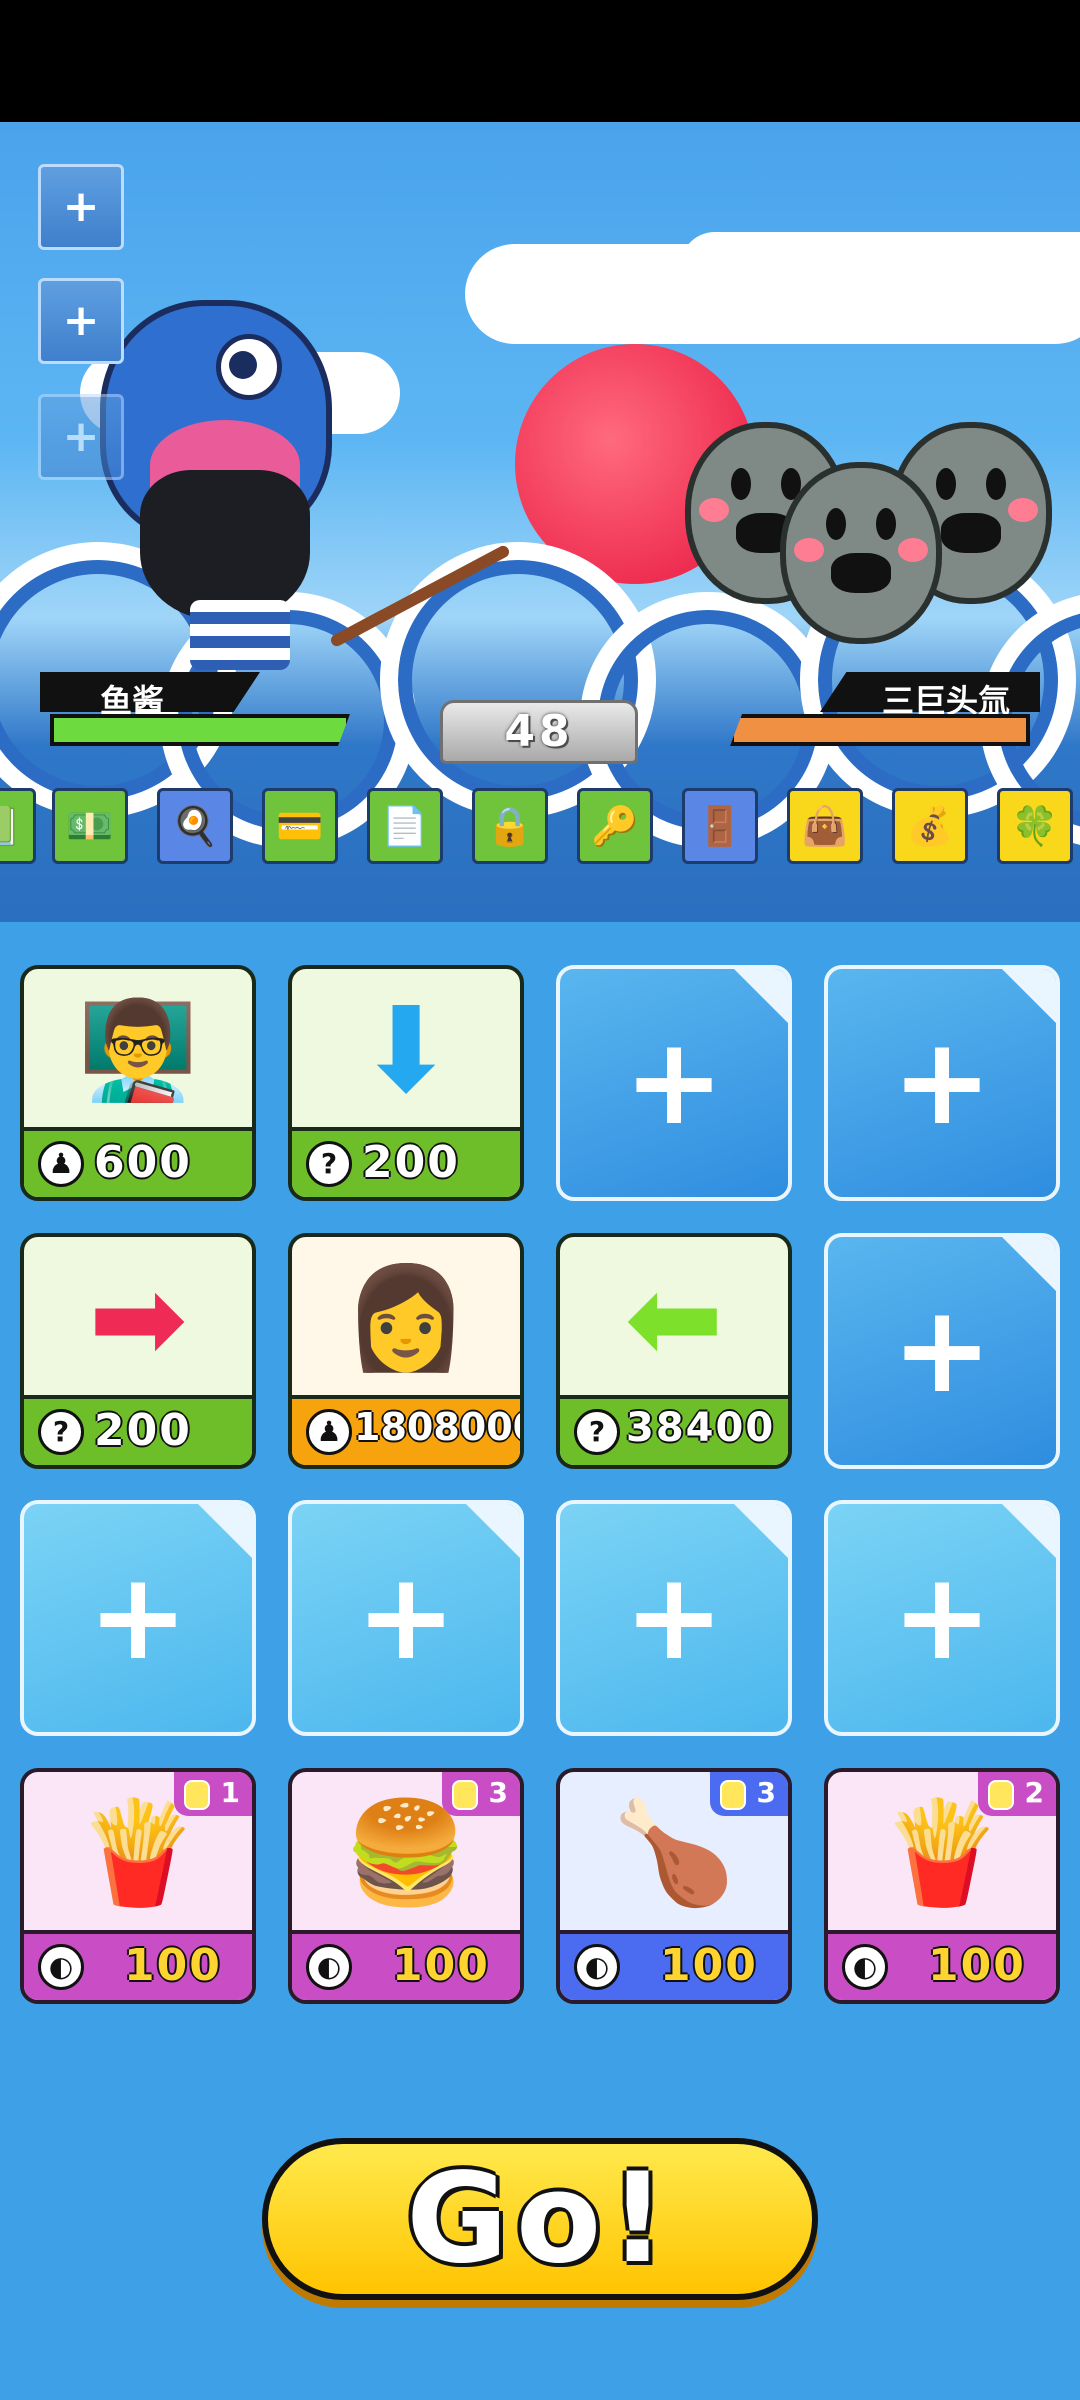  I want to click on item-slot: 🔑, so click(615, 826).